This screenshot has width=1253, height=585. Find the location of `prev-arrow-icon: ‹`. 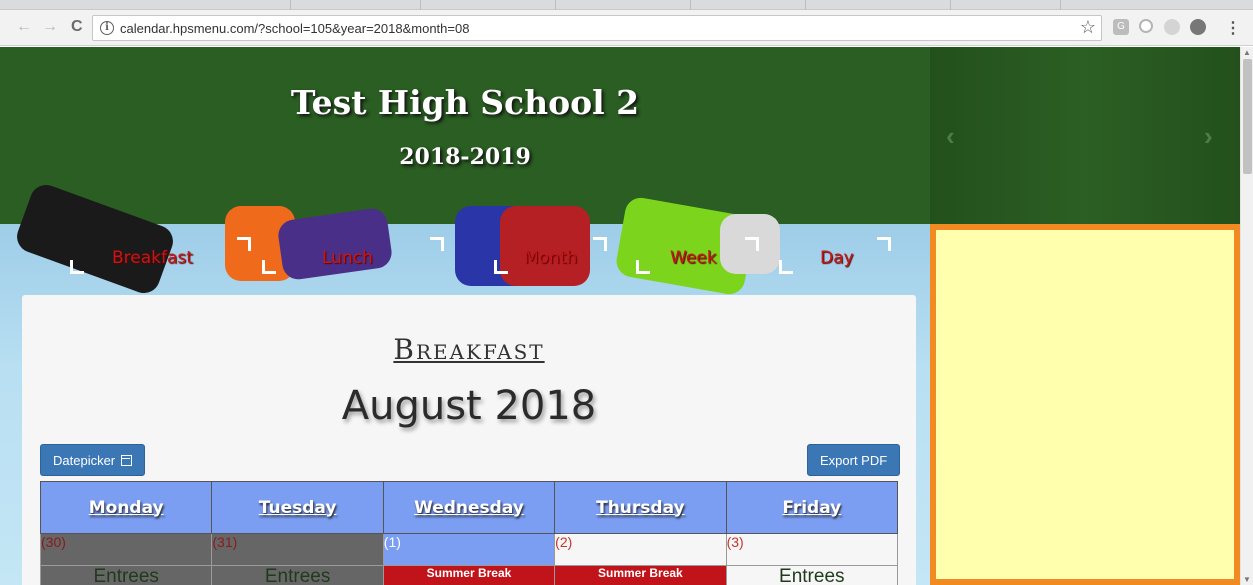

prev-arrow-icon: ‹ is located at coordinates (950, 136).